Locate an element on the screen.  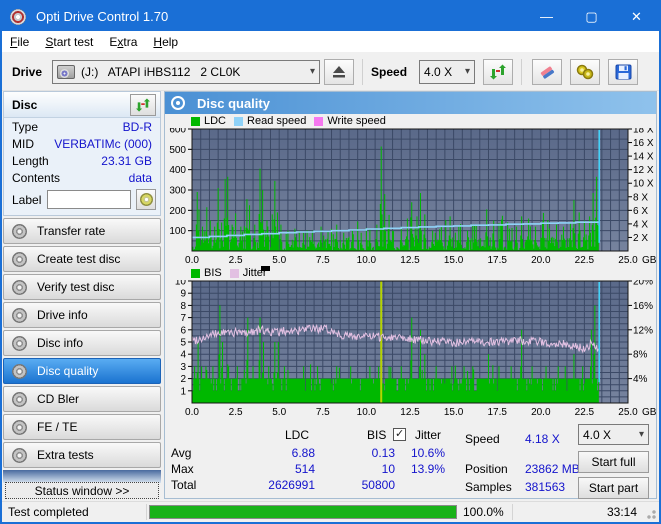
speed-result-value: 4.18 X is located at coordinates (542, 439).